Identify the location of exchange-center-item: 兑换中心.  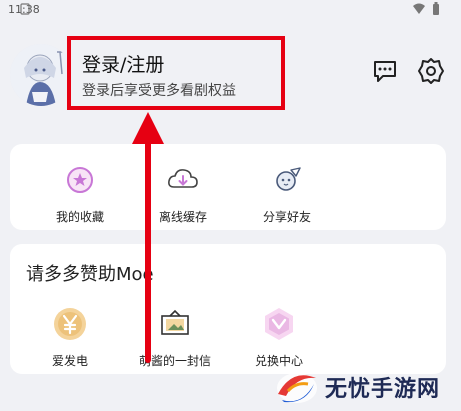
(279, 337).